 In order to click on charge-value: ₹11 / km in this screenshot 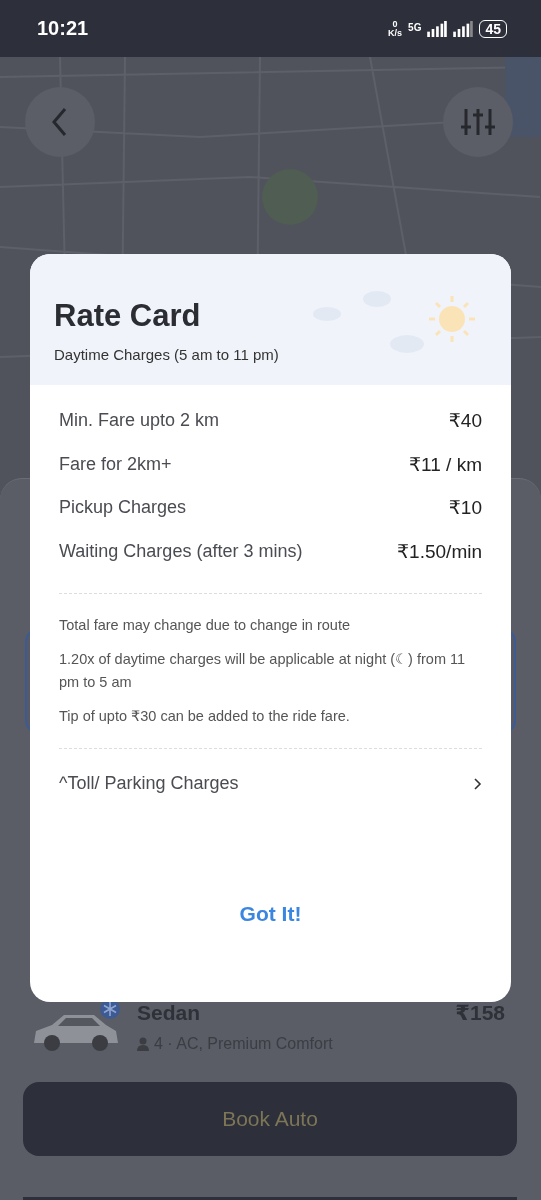, I will do `click(445, 464)`.